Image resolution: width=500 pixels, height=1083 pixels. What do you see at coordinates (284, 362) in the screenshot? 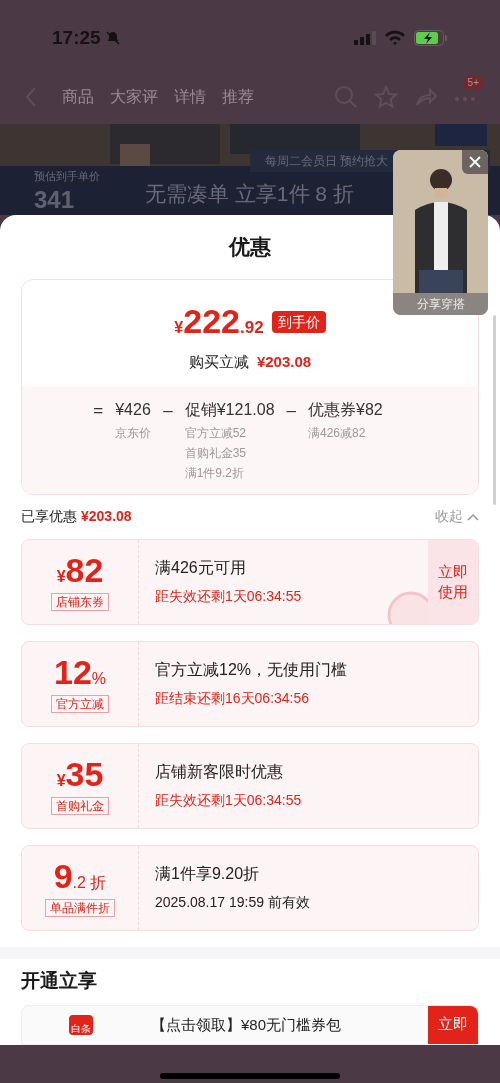
I see `saving-amount: ¥203.08` at bounding box center [284, 362].